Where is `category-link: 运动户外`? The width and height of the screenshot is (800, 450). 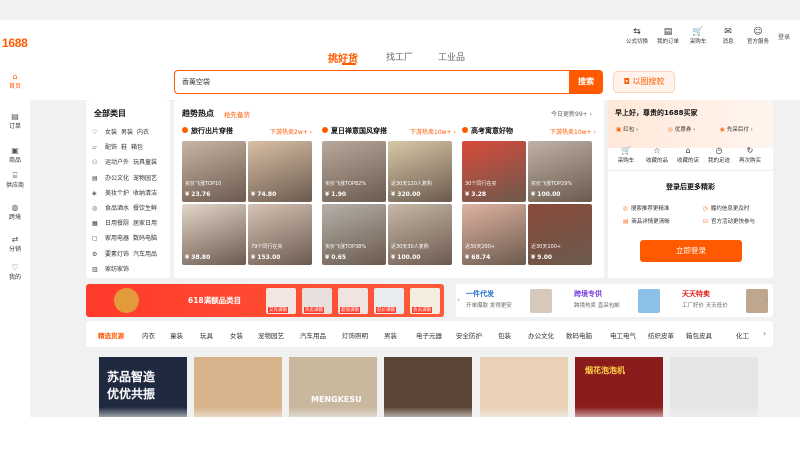 category-link: 运动户外 is located at coordinates (117, 162).